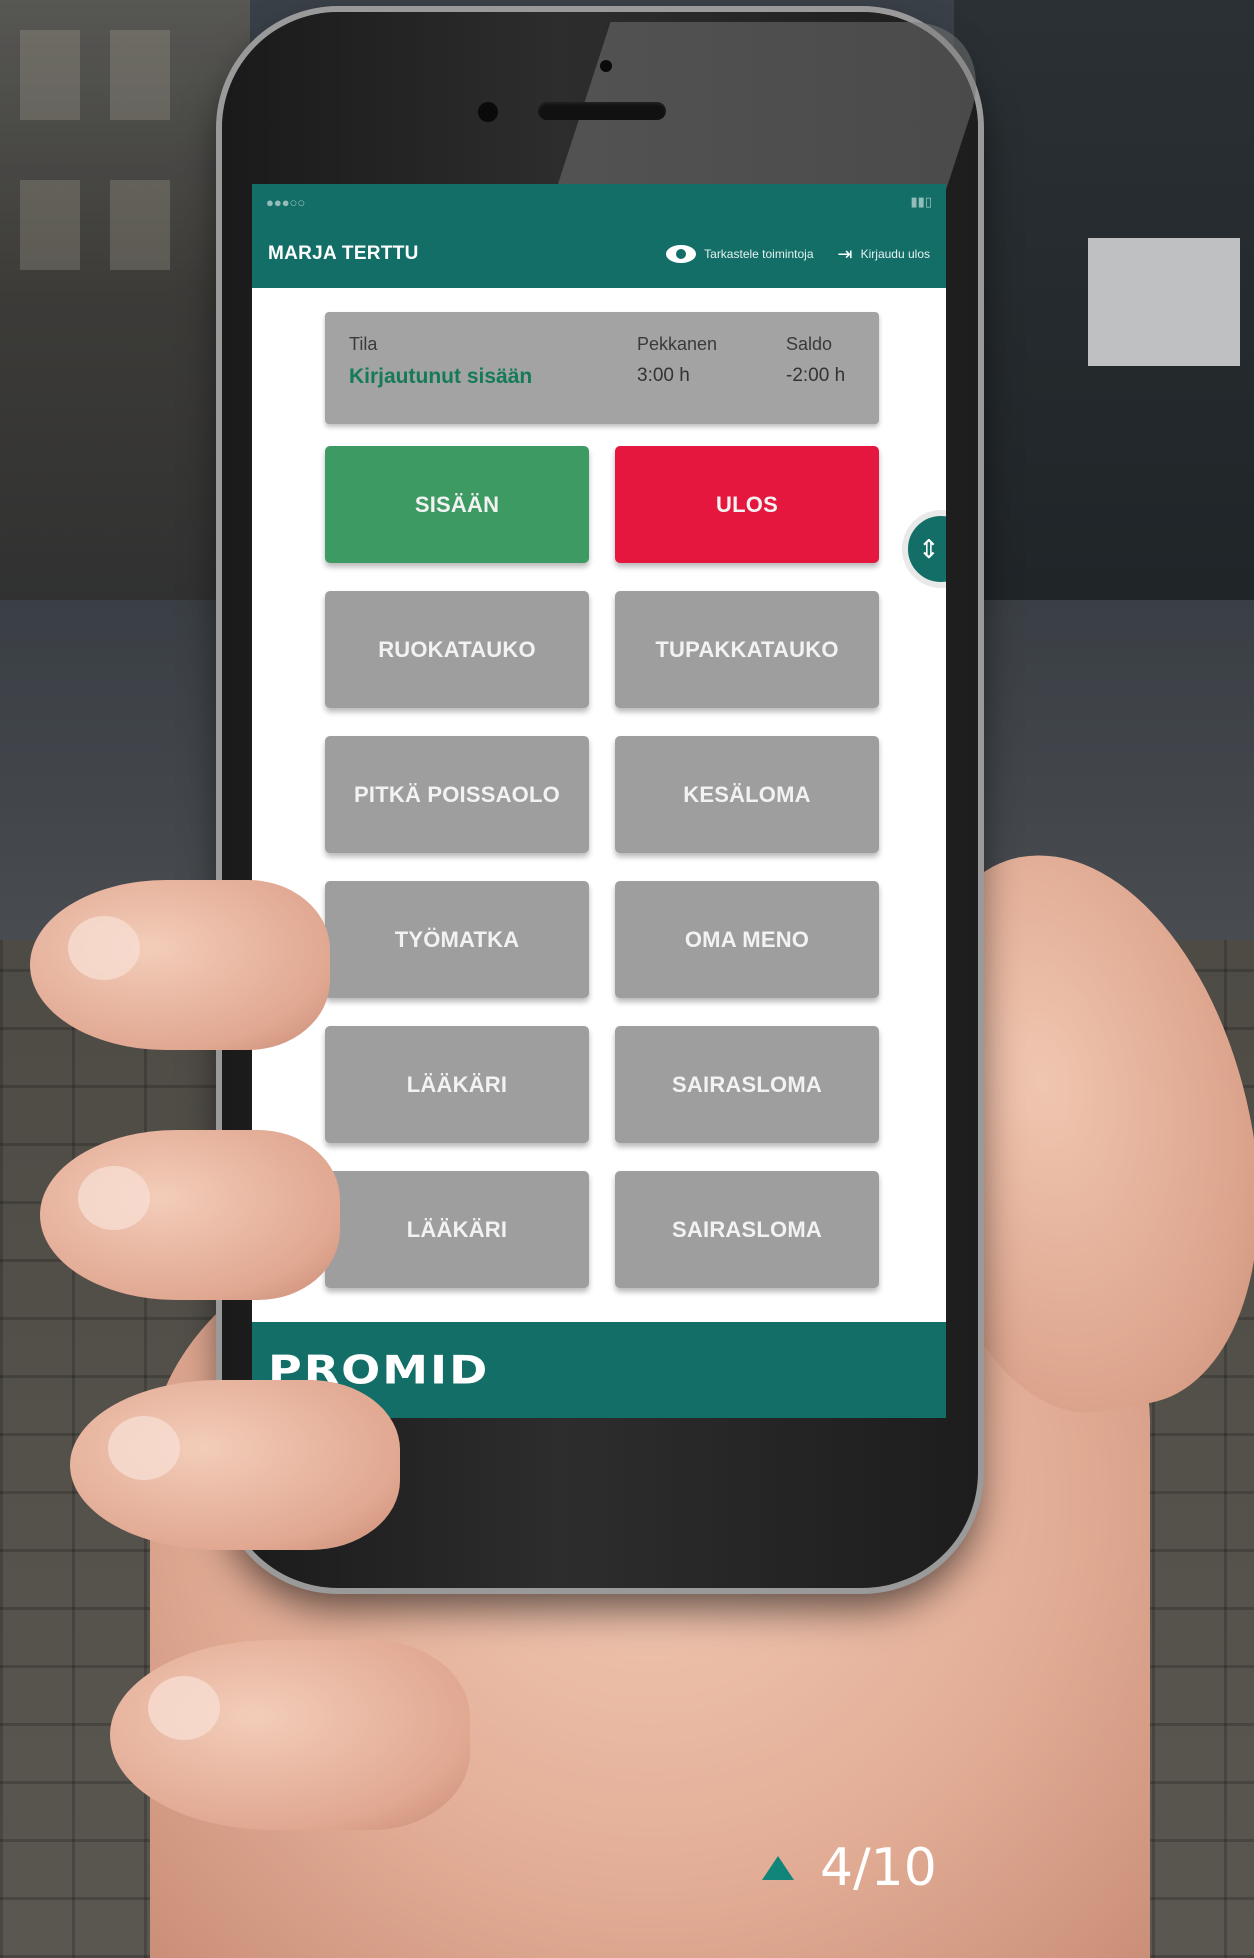  Describe the element at coordinates (747, 939) in the screenshot. I see `personal-errand-button: OMA MENO` at that location.